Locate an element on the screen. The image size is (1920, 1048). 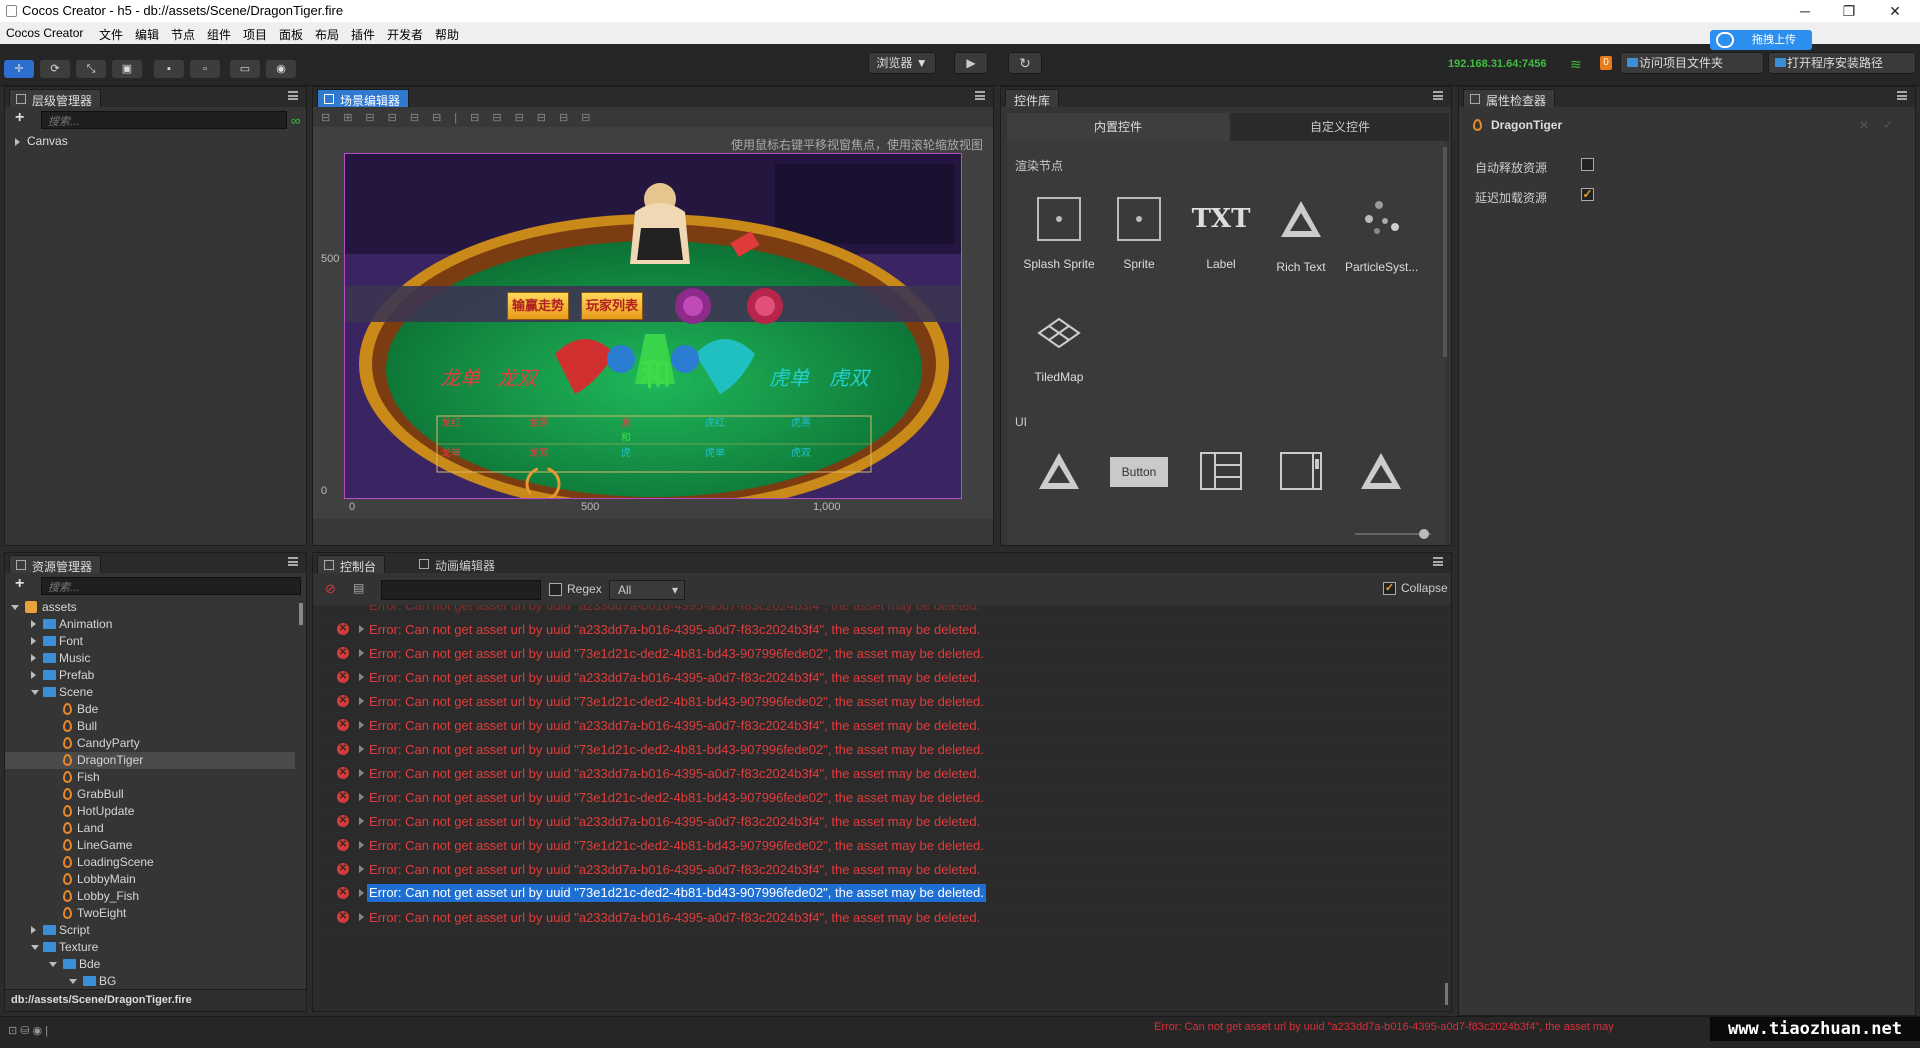
menu-cocos: Cocos Creator is located at coordinates (44, 33).